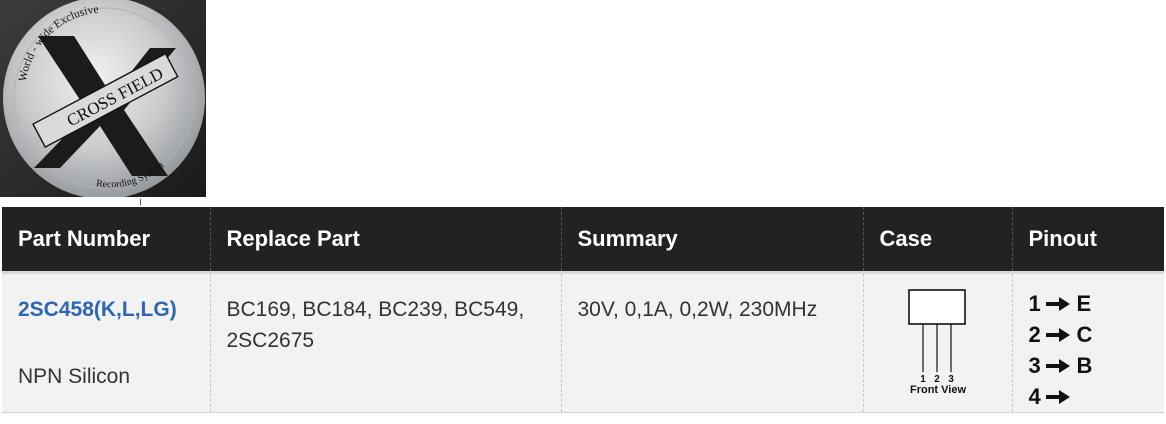  I want to click on pinout-label: B, so click(1084, 365).